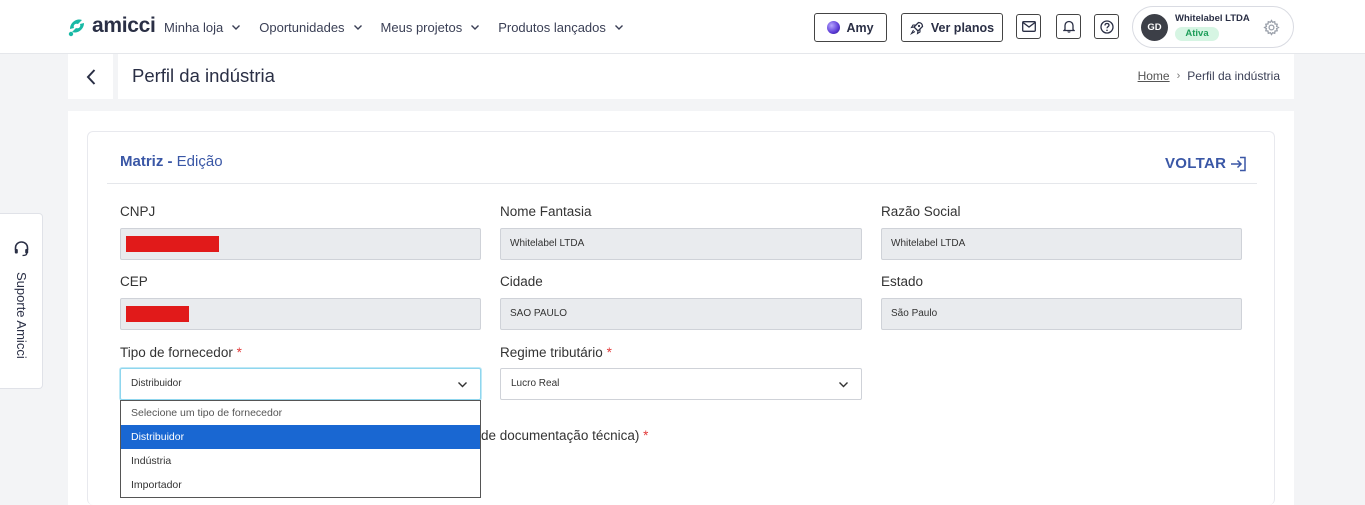  What do you see at coordinates (921, 211) in the screenshot?
I see `razao-social-label: Razão Social` at bounding box center [921, 211].